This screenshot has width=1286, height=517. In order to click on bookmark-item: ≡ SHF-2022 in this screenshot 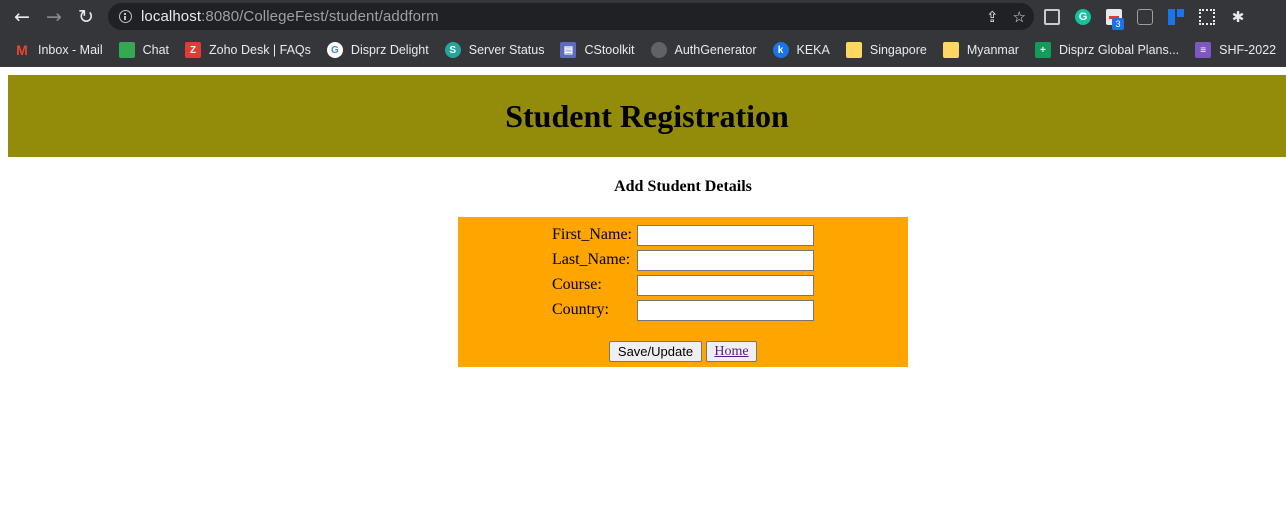, I will do `click(1235, 50)`.